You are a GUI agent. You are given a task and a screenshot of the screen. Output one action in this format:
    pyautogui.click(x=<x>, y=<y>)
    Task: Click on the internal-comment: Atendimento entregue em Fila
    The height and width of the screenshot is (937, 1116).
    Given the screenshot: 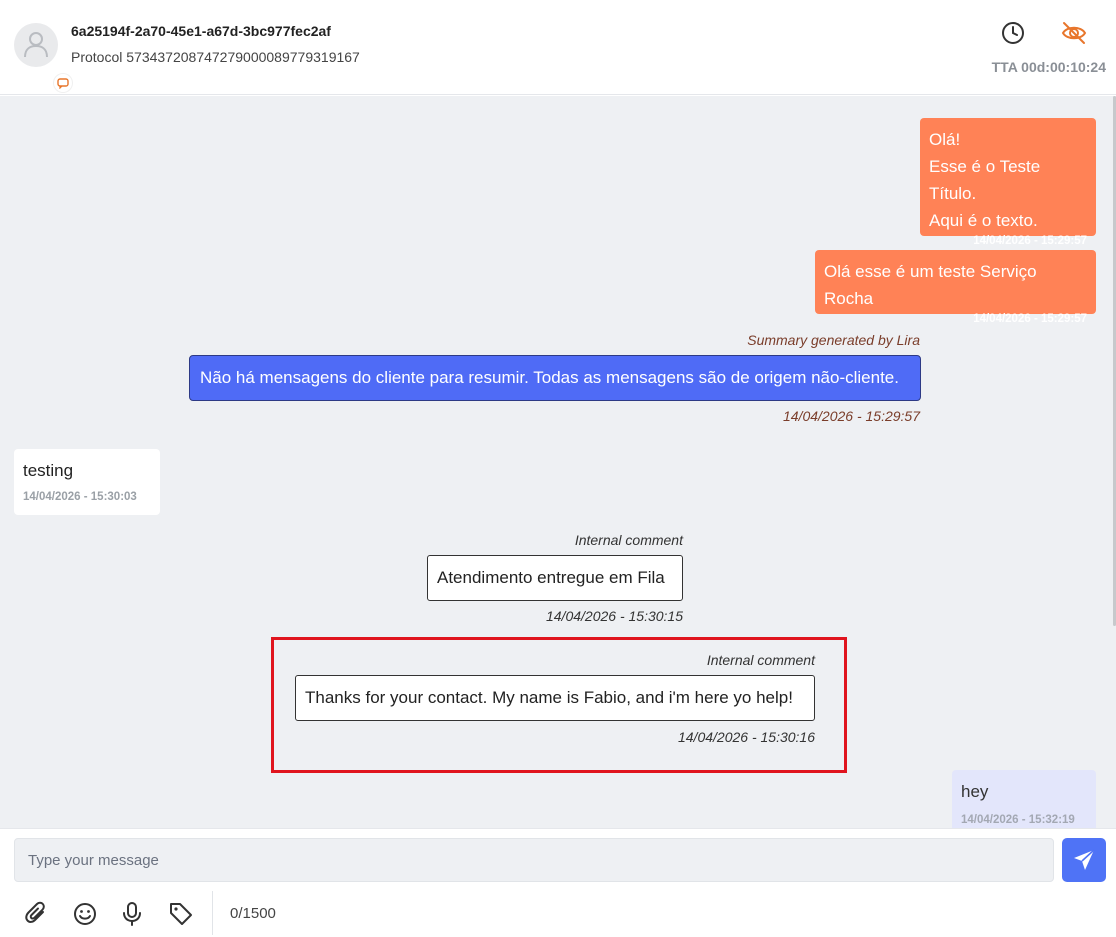 What is the action you would take?
    pyautogui.click(x=555, y=578)
    